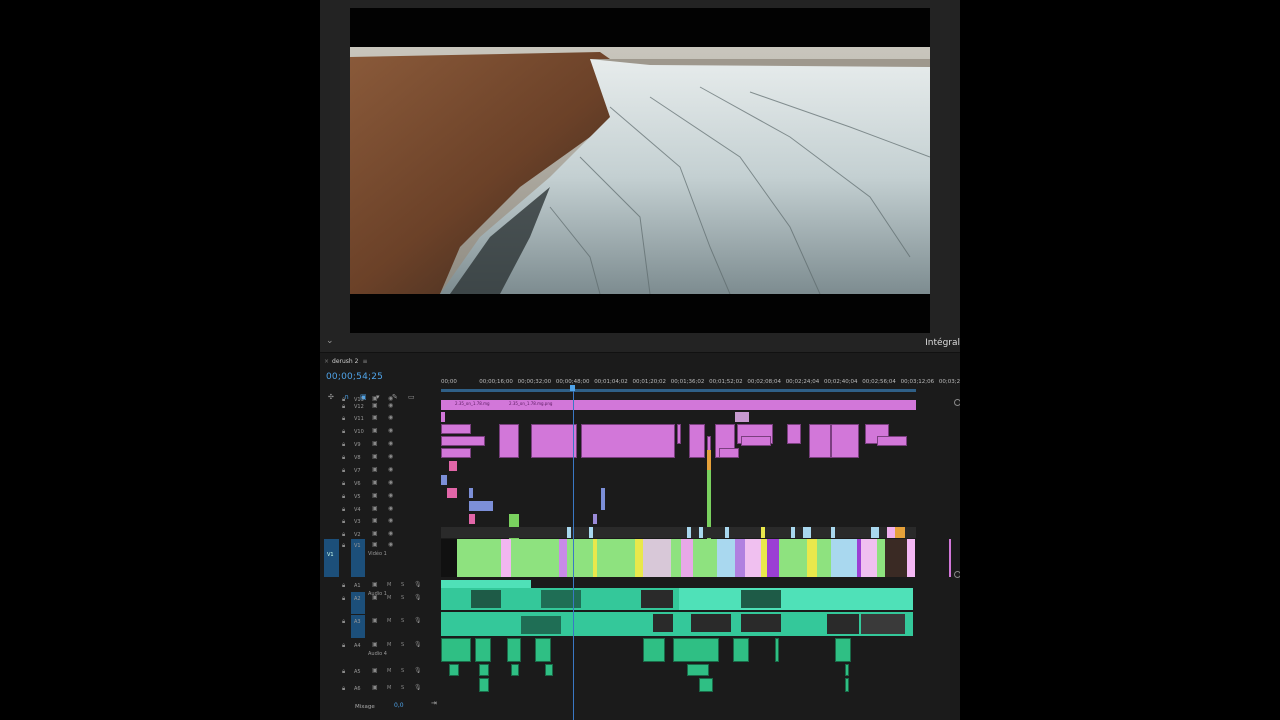  Describe the element at coordinates (346, 361) in the screenshot. I see `sequence-tab: × derush 2 ≡` at that location.